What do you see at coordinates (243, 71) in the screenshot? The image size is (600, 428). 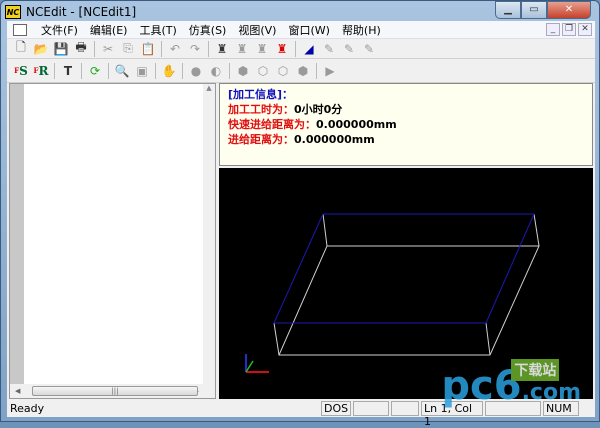 I see `view-iso-icon: ⬢` at bounding box center [243, 71].